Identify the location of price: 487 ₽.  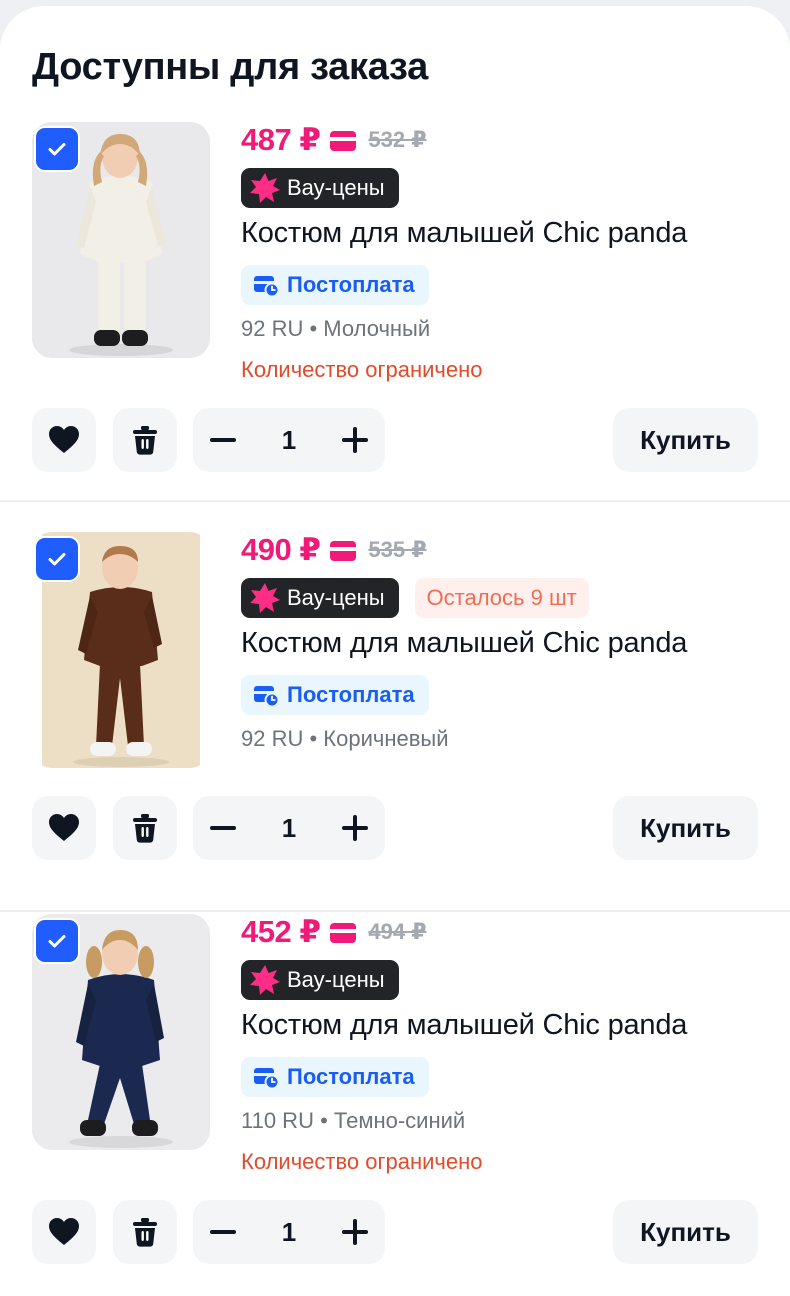
(281, 139).